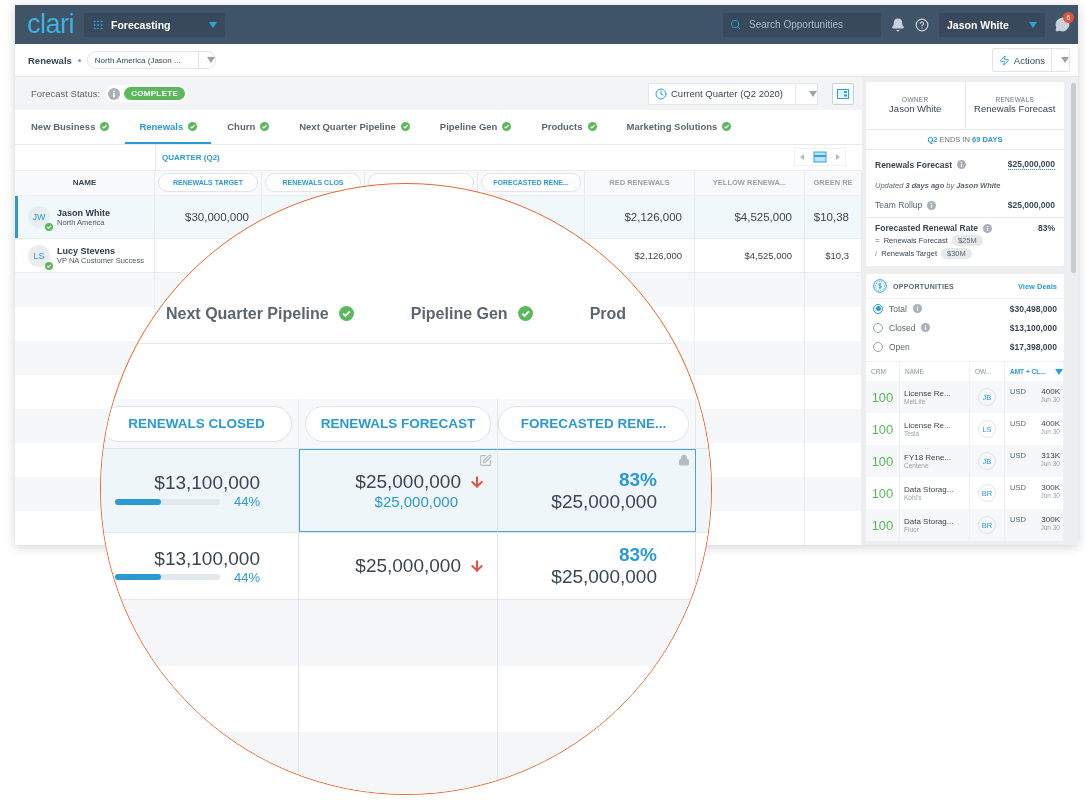 Image resolution: width=1086 pixels, height=801 pixels. Describe the element at coordinates (1031, 205) in the screenshot. I see `rollup-value: $25,000,000` at that location.